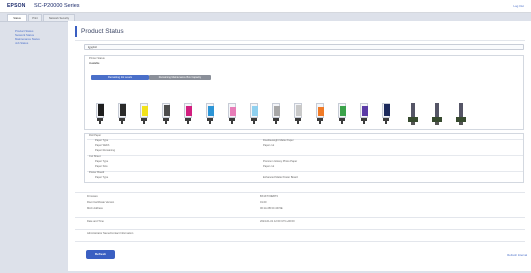  I want to click on tab-maintenance-box: Remaining Maintenance Box Capacity, so click(180, 77).